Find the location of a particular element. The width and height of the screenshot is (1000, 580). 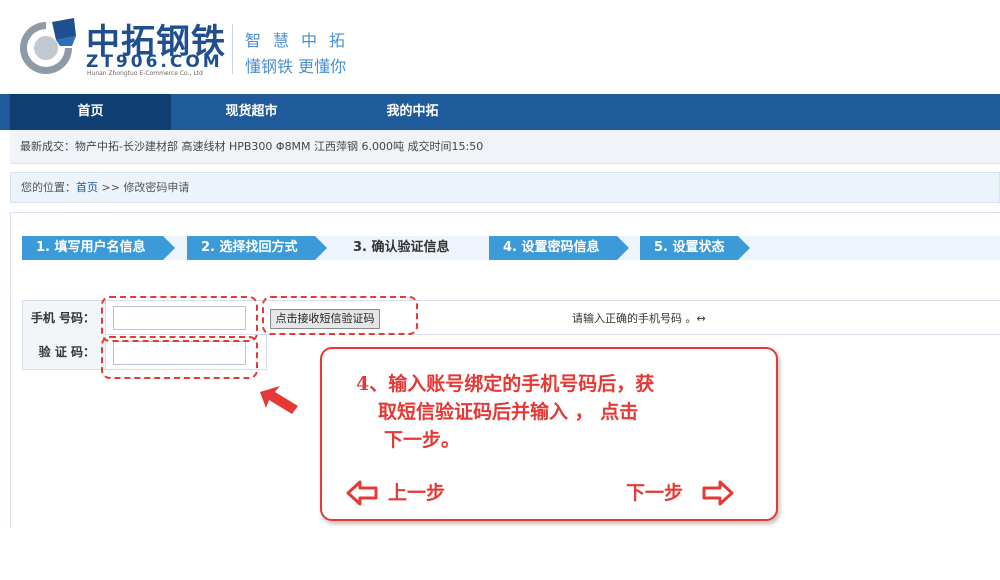

step-2-choose-method: 2. 选择找回方式 is located at coordinates (257, 248).